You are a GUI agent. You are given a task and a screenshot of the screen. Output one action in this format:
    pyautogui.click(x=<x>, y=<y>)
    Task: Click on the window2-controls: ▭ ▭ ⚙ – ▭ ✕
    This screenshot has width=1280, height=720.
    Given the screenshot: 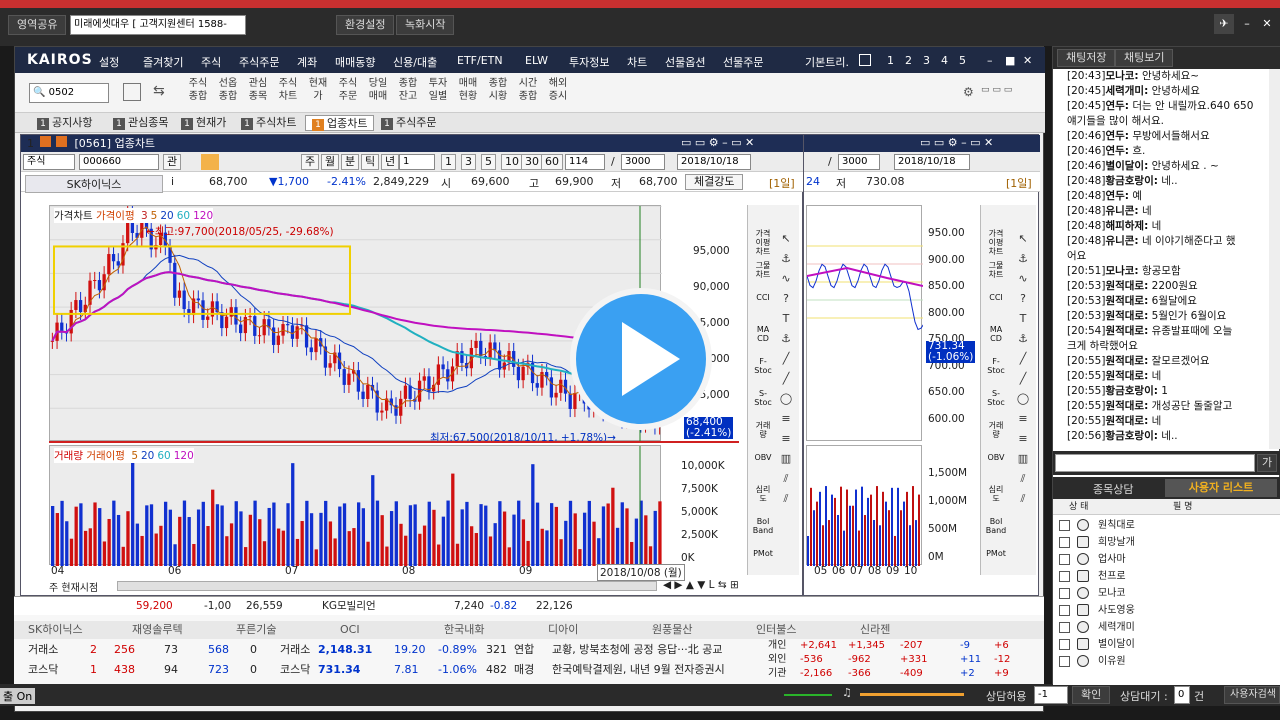 What is the action you would take?
    pyautogui.click(x=956, y=142)
    